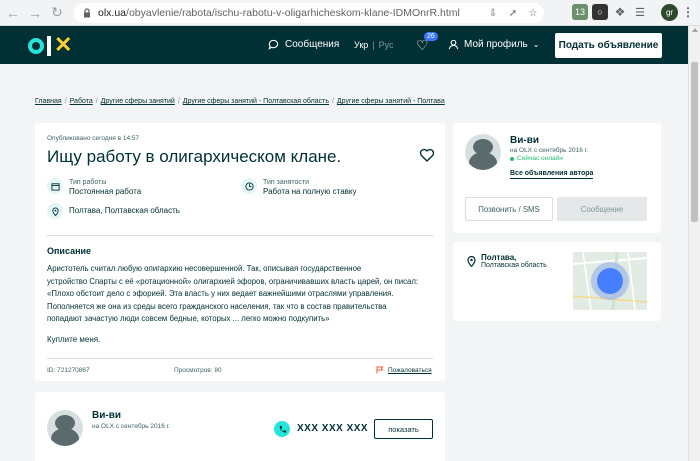 This screenshot has height=461, width=700. What do you see at coordinates (50, 45) in the screenshot?
I see `olx-logo: ✕` at bounding box center [50, 45].